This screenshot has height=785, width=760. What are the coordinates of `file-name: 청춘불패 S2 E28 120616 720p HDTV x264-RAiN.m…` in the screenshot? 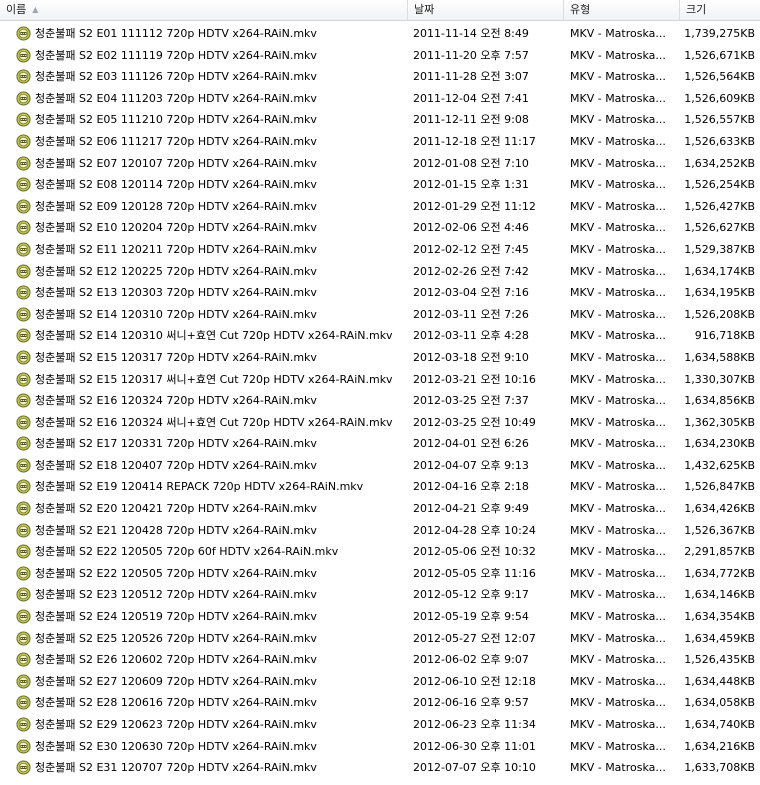 It's located at (176, 703).